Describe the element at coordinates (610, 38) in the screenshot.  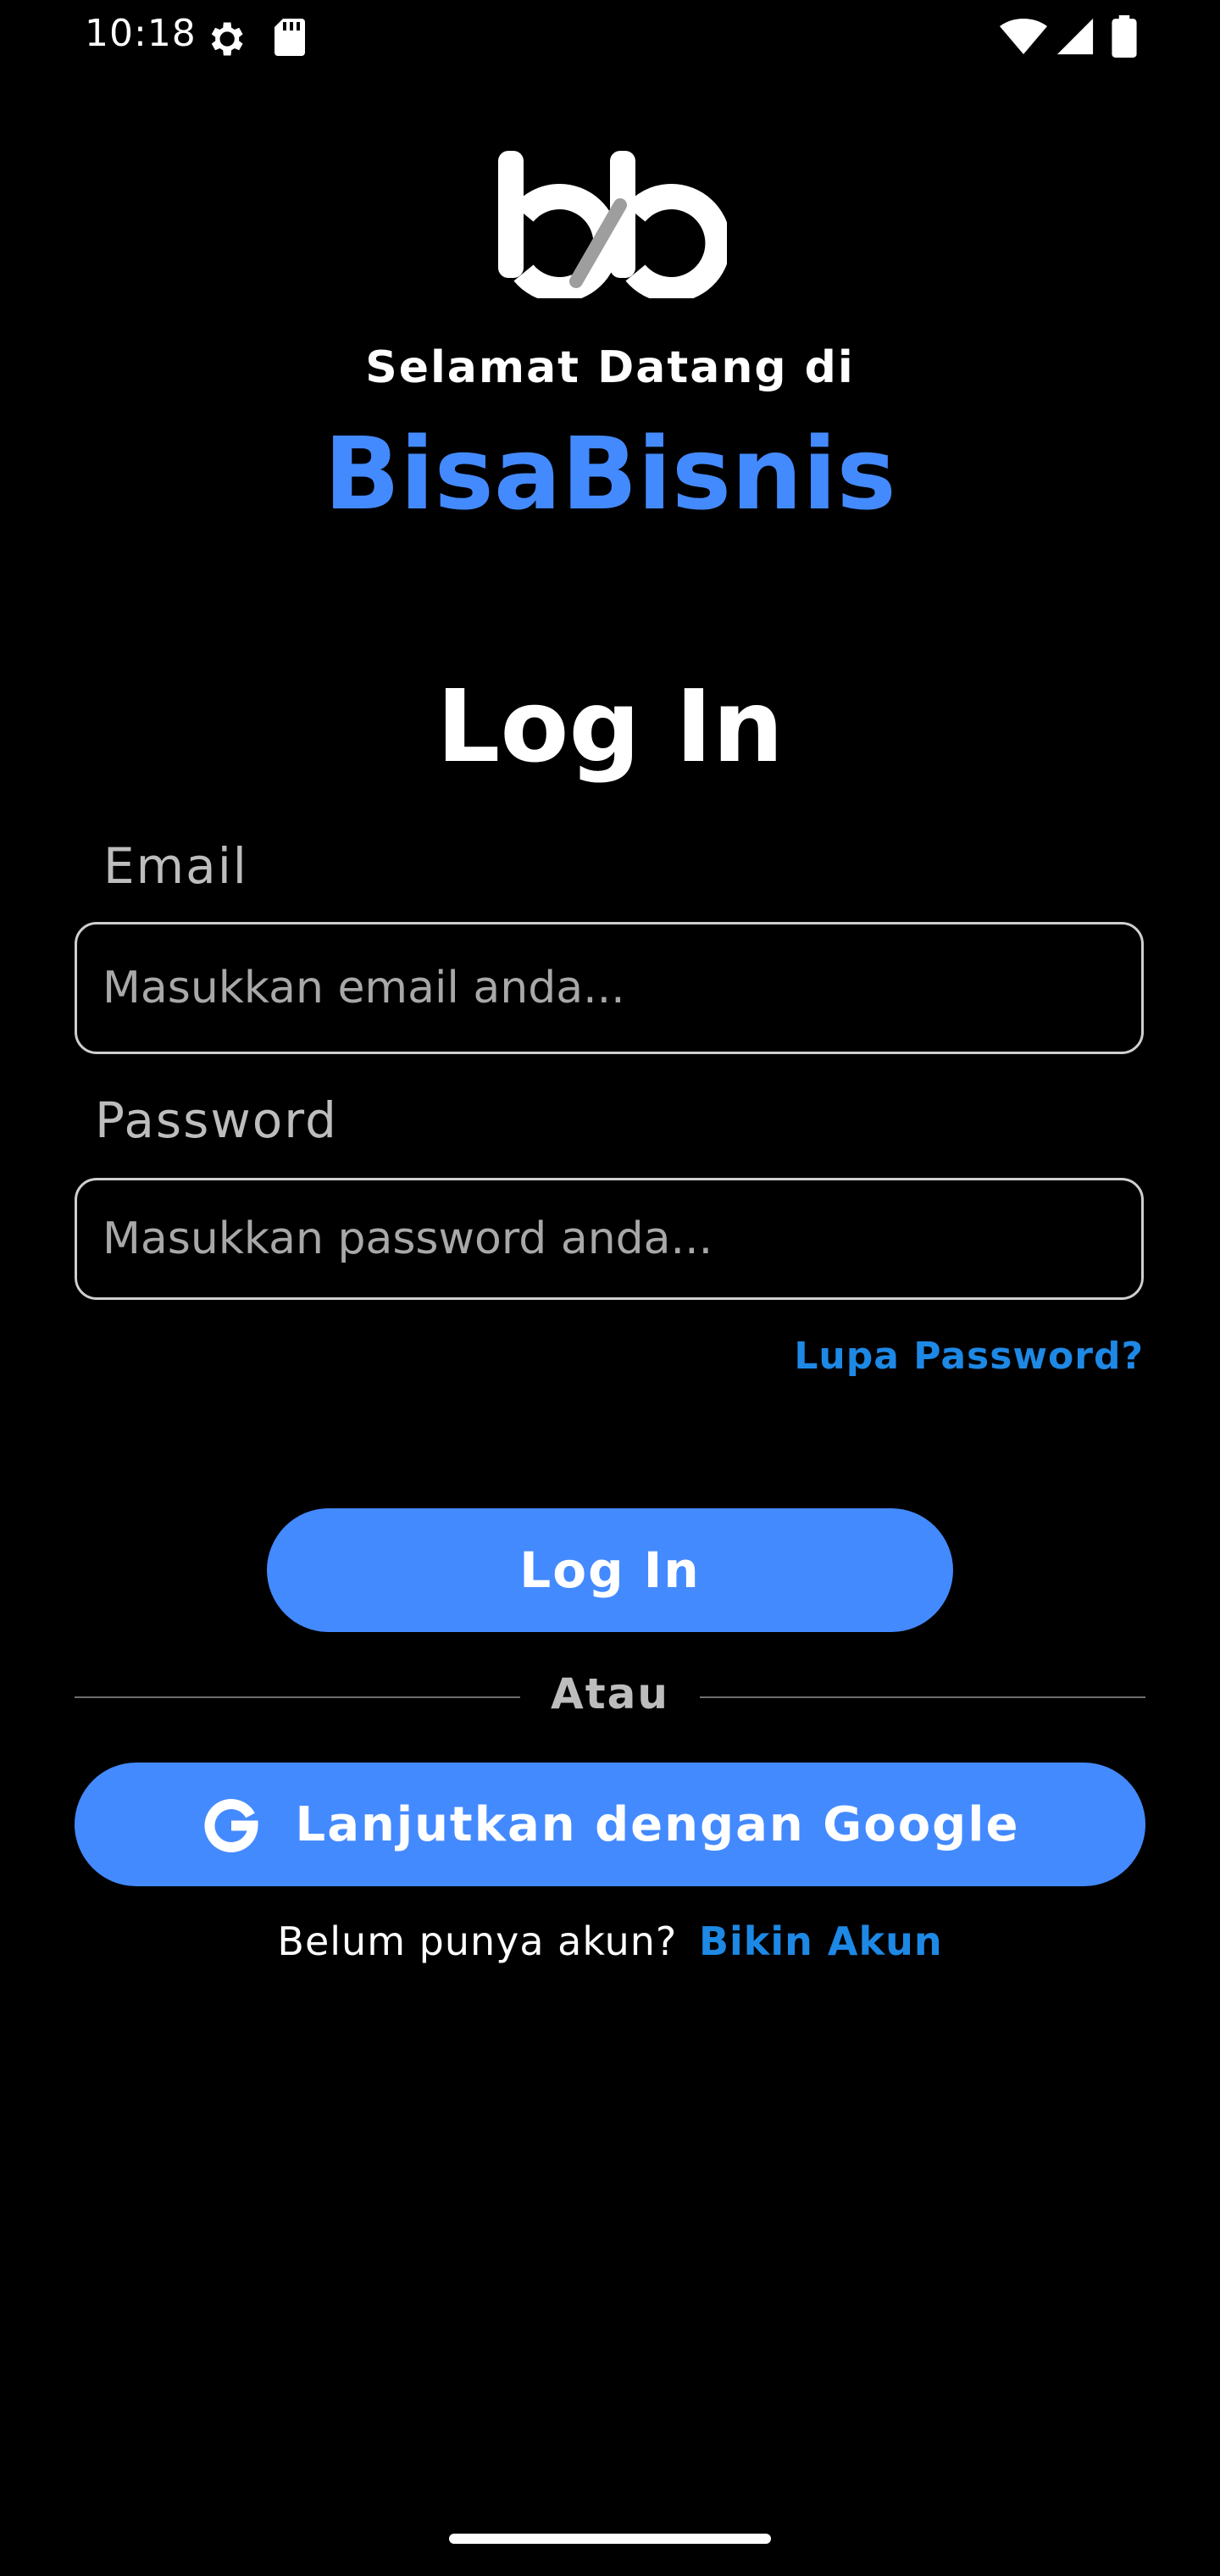
I see `status-bar: 10:18` at that location.